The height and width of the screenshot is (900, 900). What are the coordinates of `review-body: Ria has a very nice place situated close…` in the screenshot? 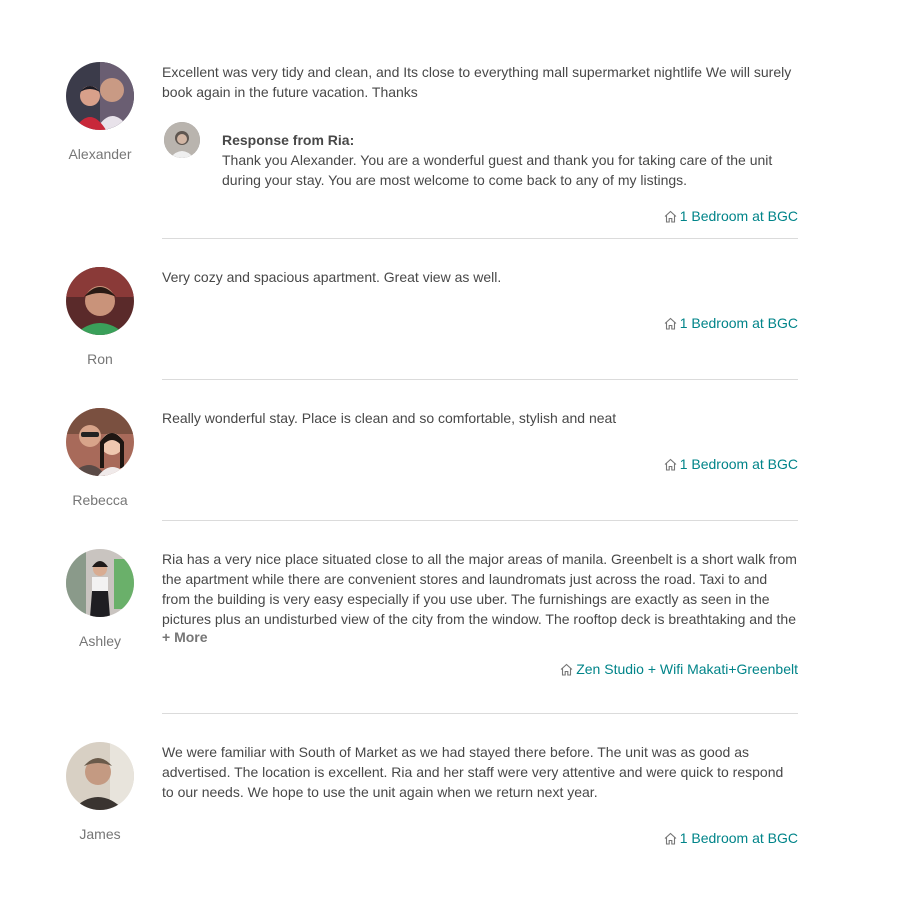 It's located at (480, 615).